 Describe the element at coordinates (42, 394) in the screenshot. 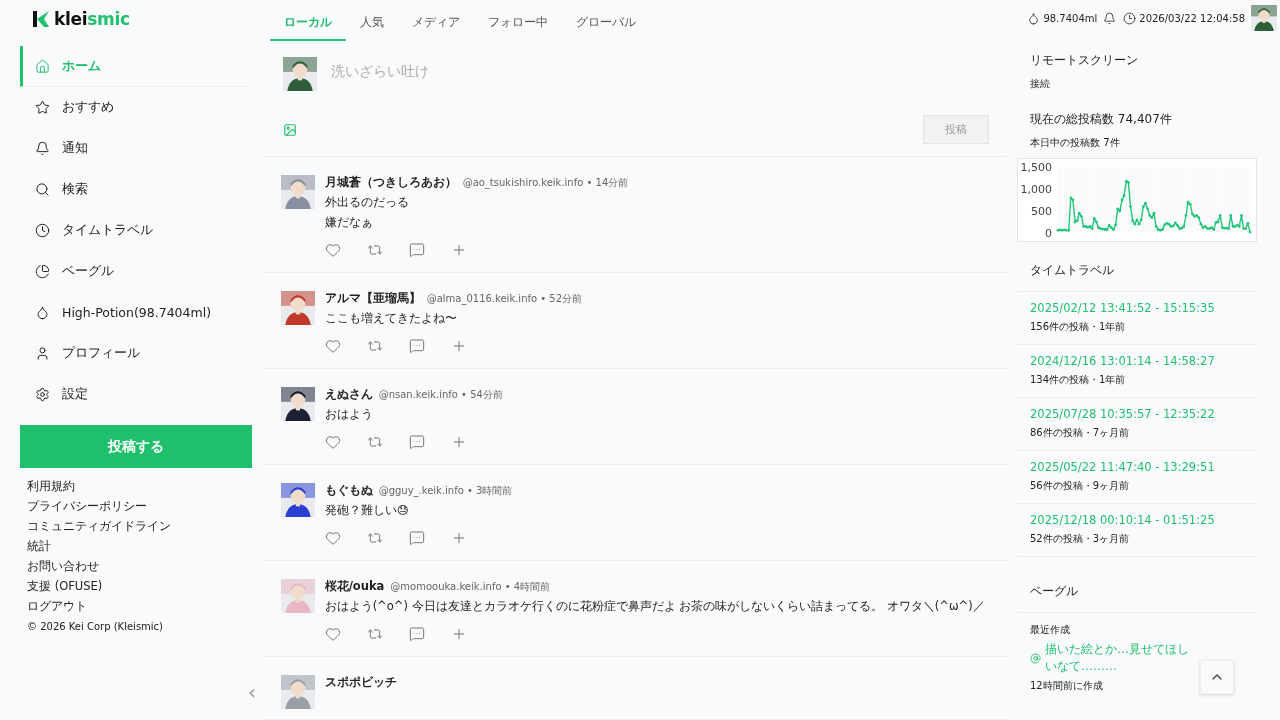

I see `settings-icon` at that location.